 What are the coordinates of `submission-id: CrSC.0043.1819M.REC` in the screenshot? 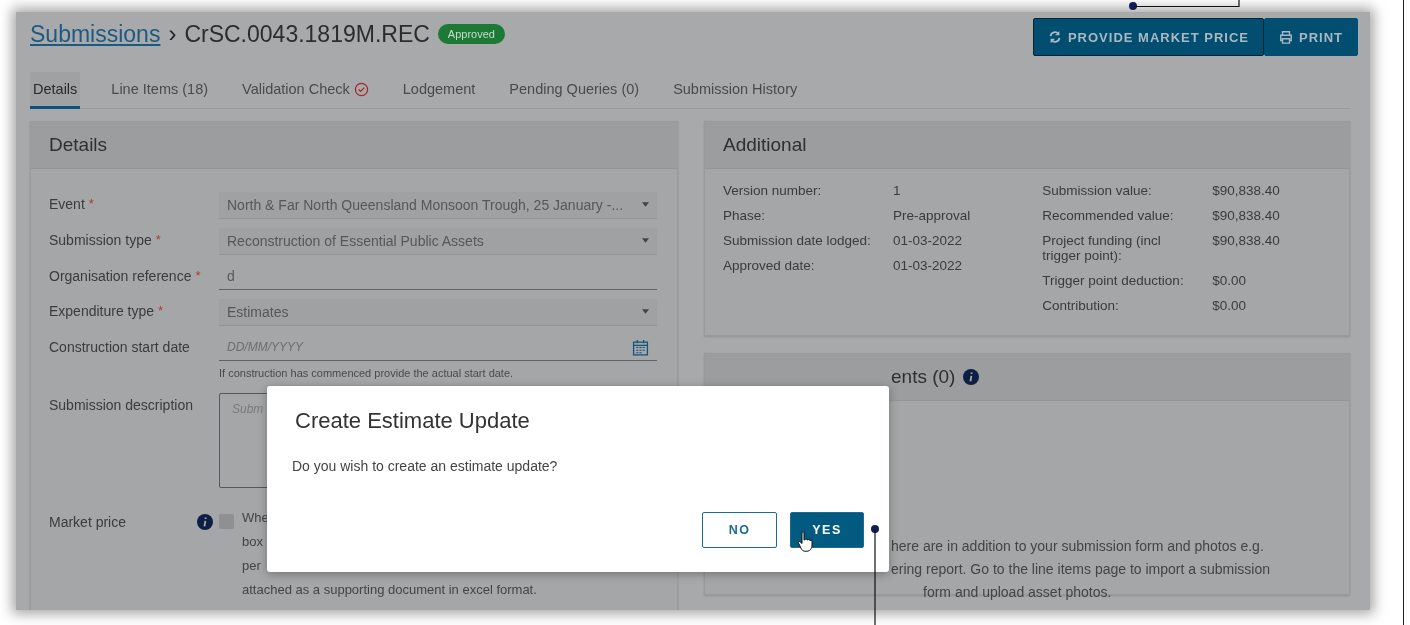 It's located at (307, 34).